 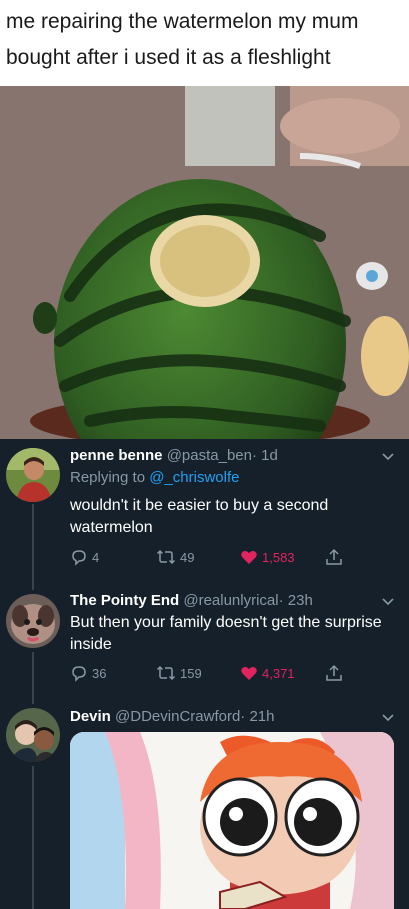 What do you see at coordinates (257, 716) in the screenshot?
I see `timestamp: · 21h` at bounding box center [257, 716].